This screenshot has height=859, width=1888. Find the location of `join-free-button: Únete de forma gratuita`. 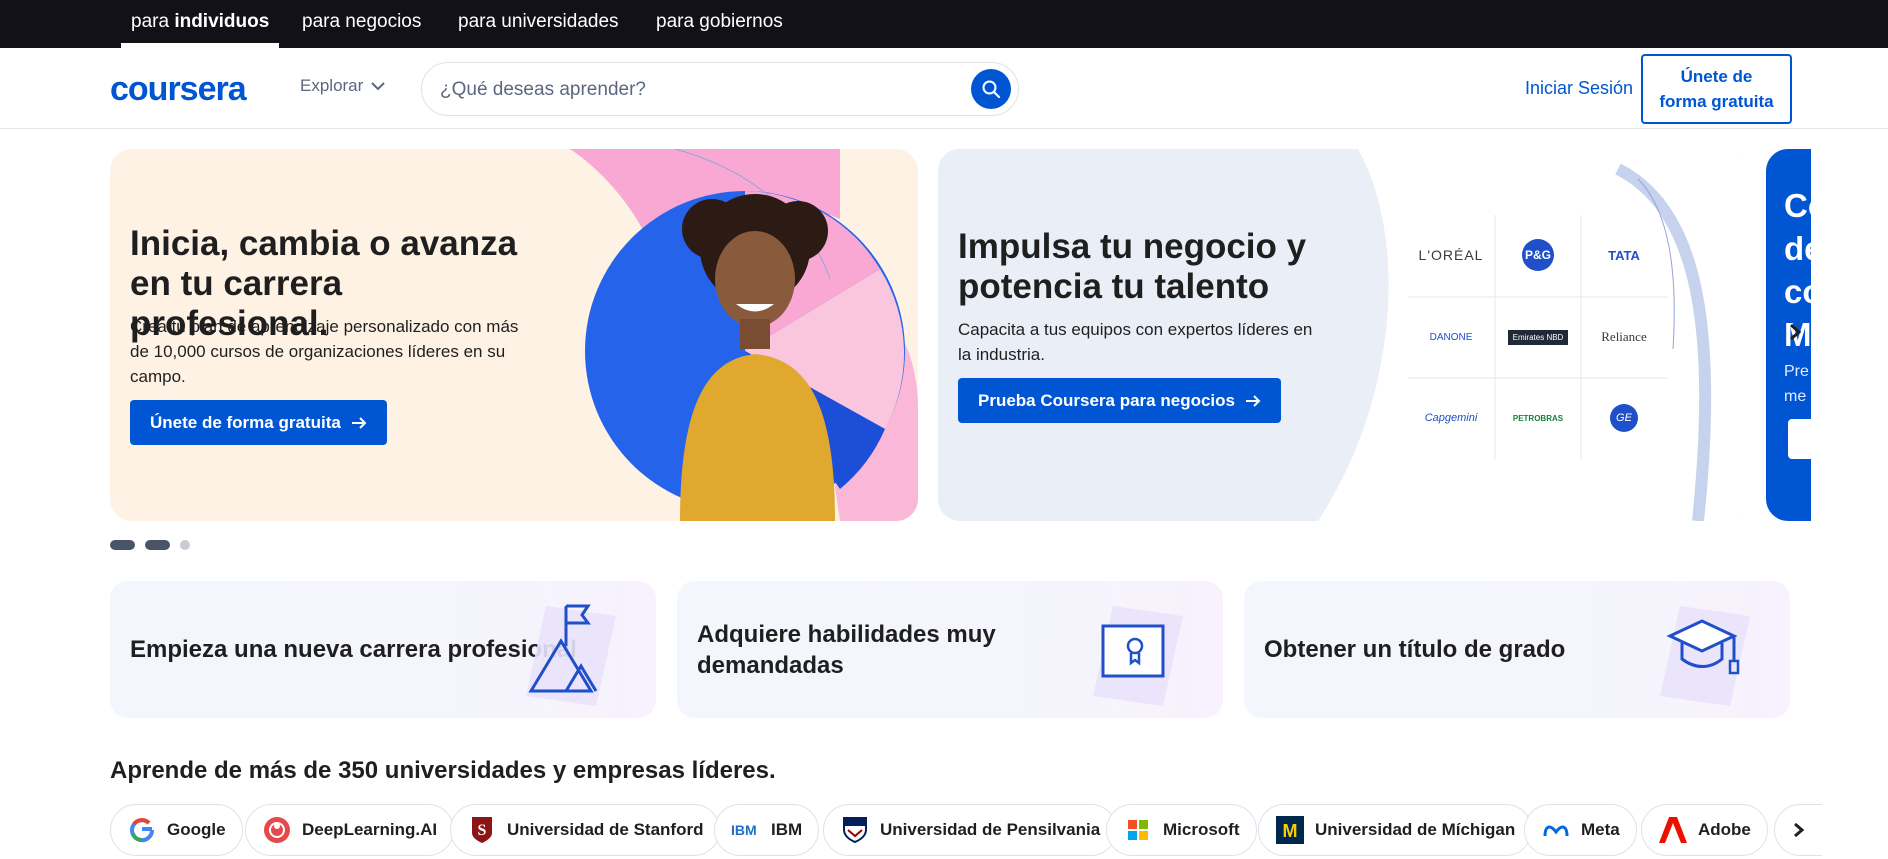

join-free-button: Únete de forma gratuita is located at coordinates (1716, 89).